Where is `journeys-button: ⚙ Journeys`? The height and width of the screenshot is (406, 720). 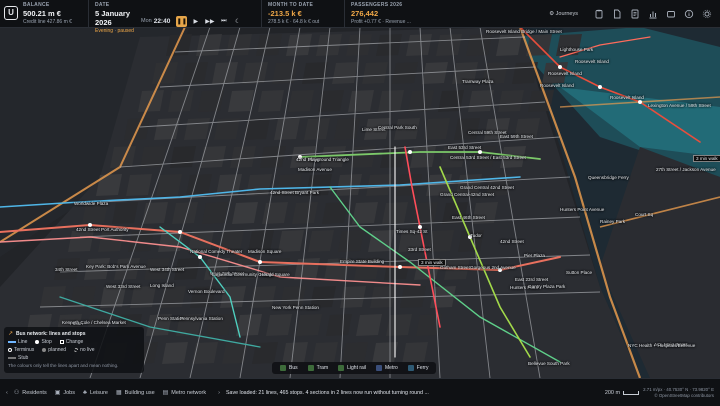
journeys-button: ⚙ Journeys is located at coordinates (563, 14).